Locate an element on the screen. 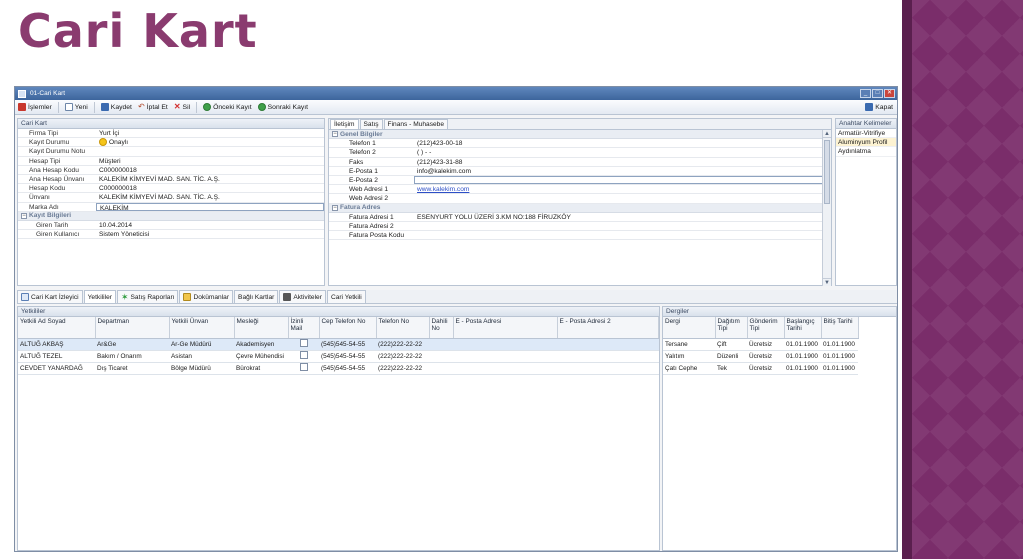 The height and width of the screenshot is (559, 1023). property-value is located at coordinates (210, 151).